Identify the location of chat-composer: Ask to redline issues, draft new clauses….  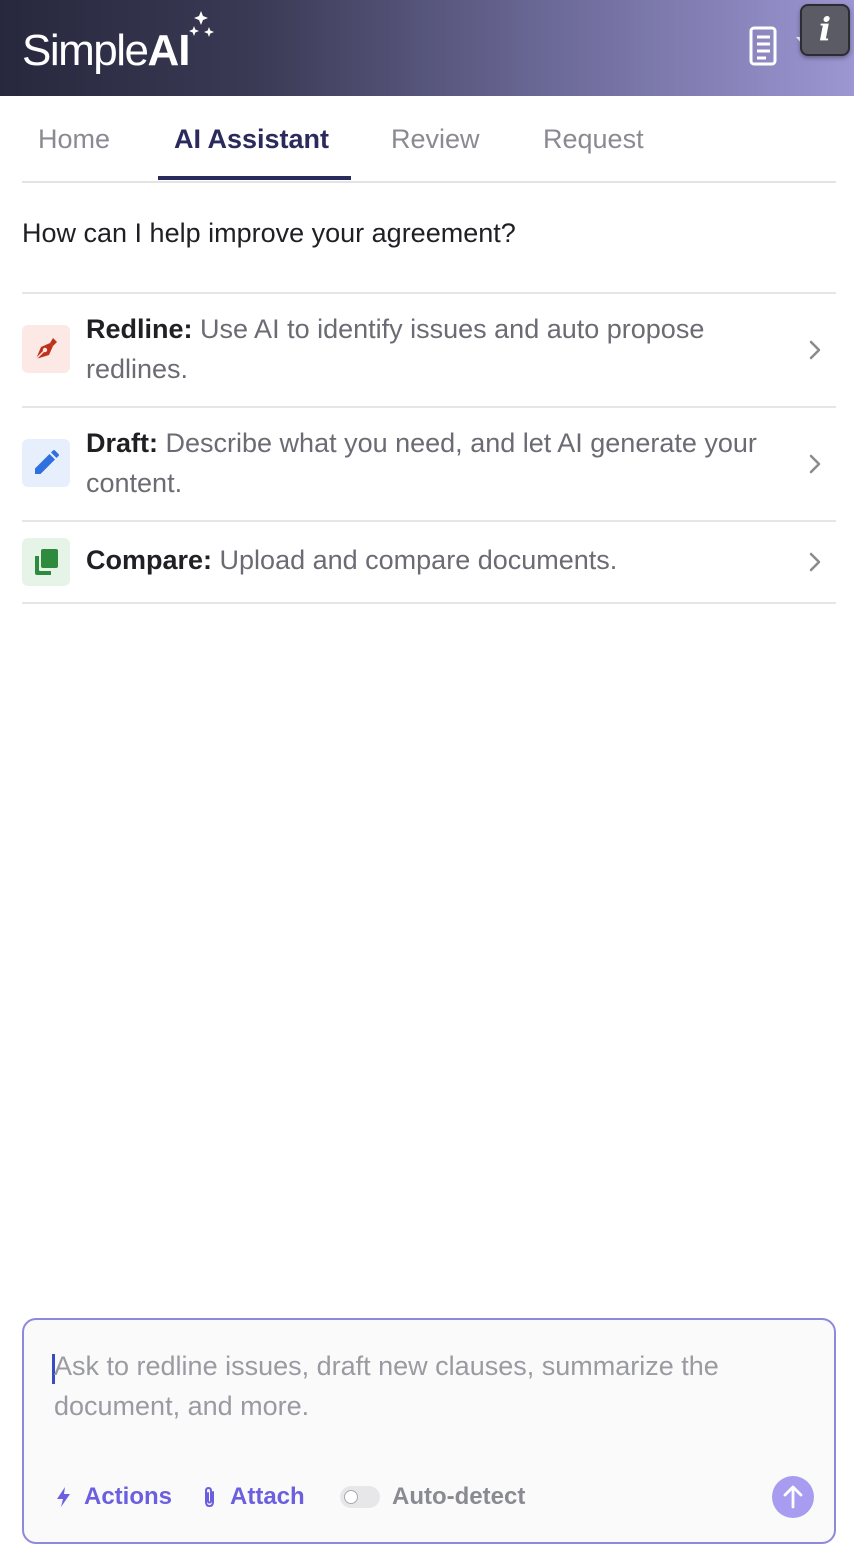
(429, 1431).